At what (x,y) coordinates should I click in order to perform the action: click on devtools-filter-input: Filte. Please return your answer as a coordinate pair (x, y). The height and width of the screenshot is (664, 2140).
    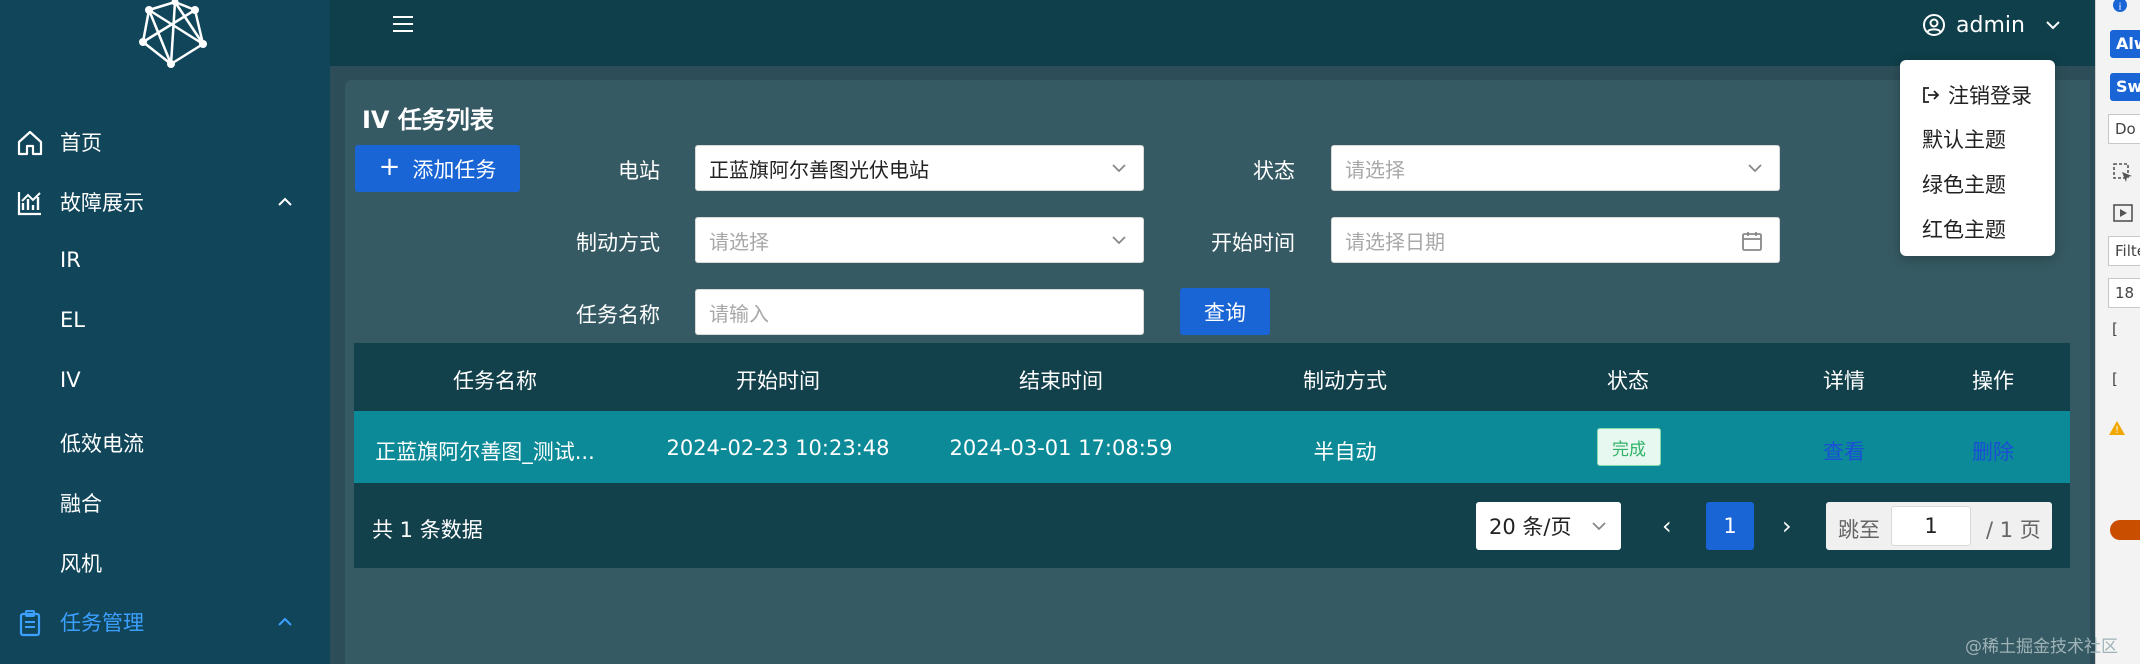
    Looking at the image, I should click on (2124, 251).